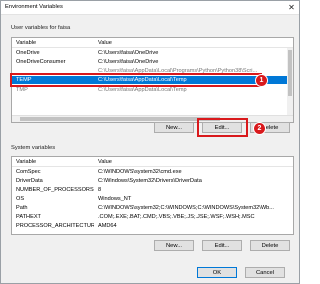 The width and height of the screenshot is (320, 284). Describe the element at coordinates (28, 172) in the screenshot. I see `row-variable: ComSpec` at that location.